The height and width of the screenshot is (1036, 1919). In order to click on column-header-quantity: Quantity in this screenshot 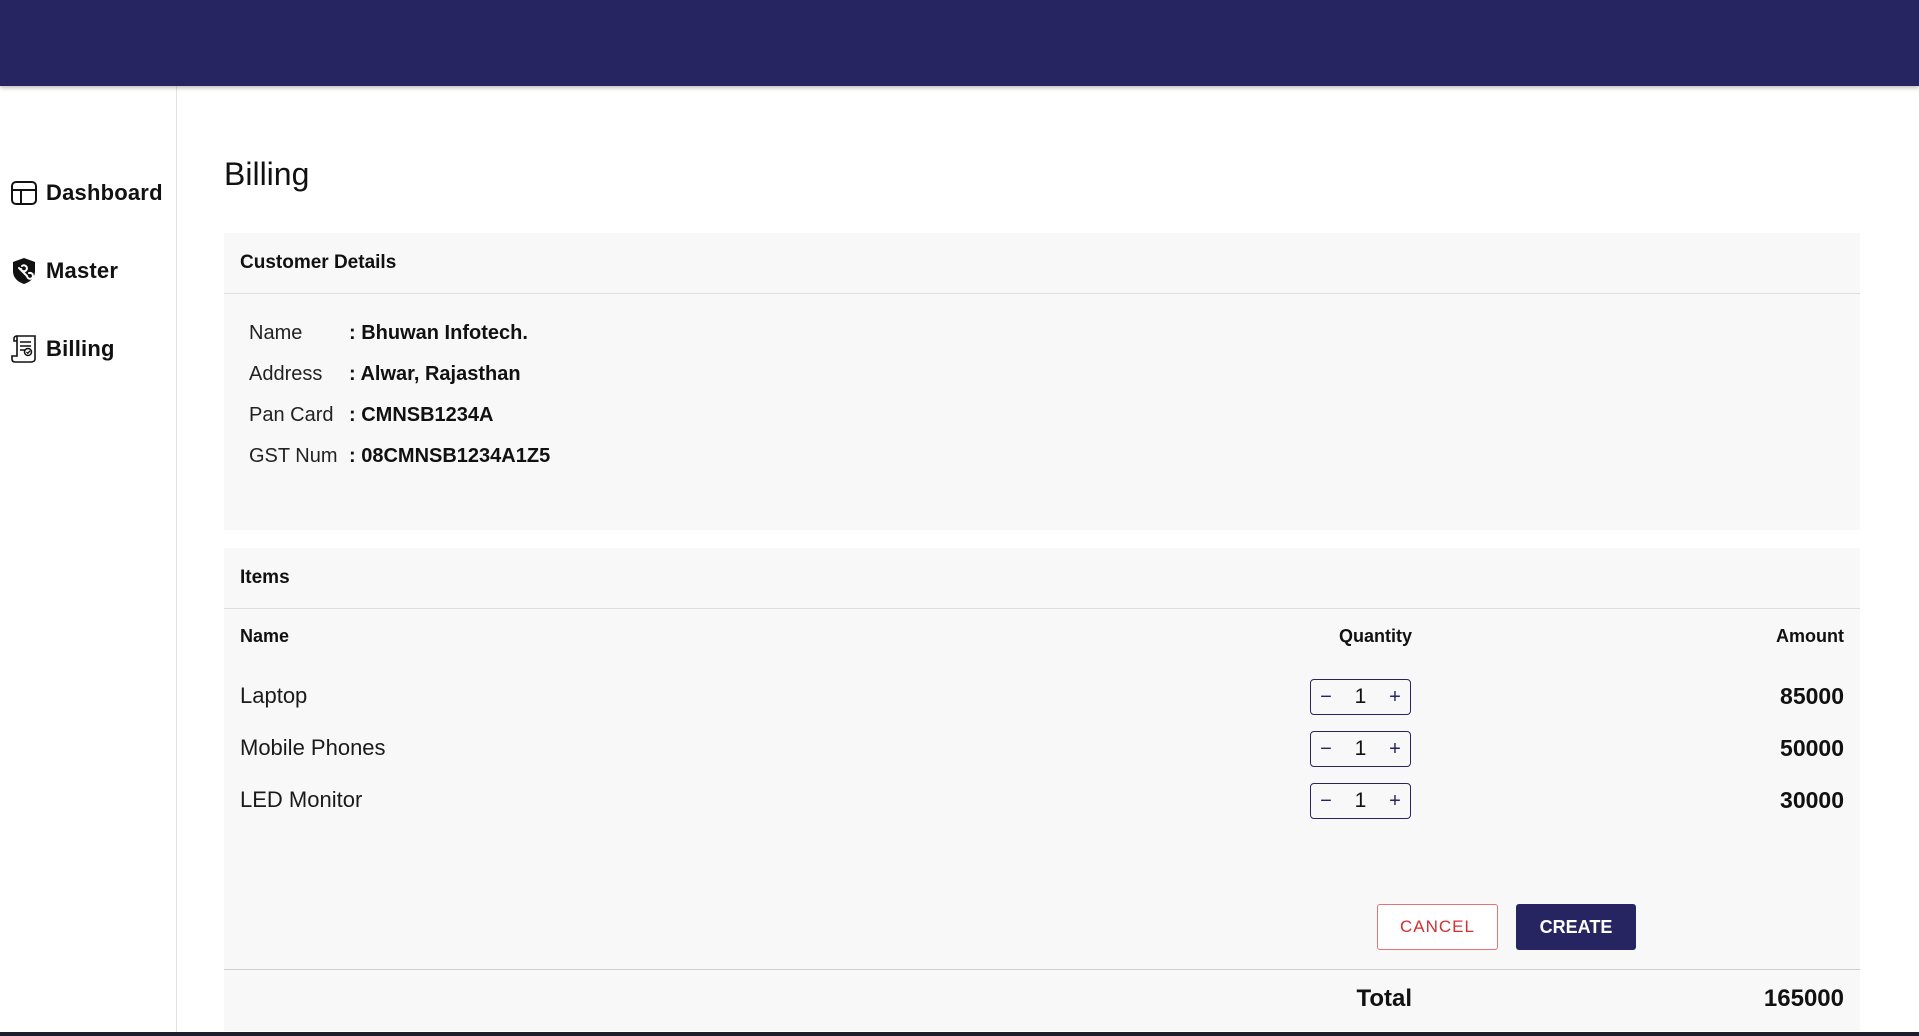, I will do `click(1375, 636)`.